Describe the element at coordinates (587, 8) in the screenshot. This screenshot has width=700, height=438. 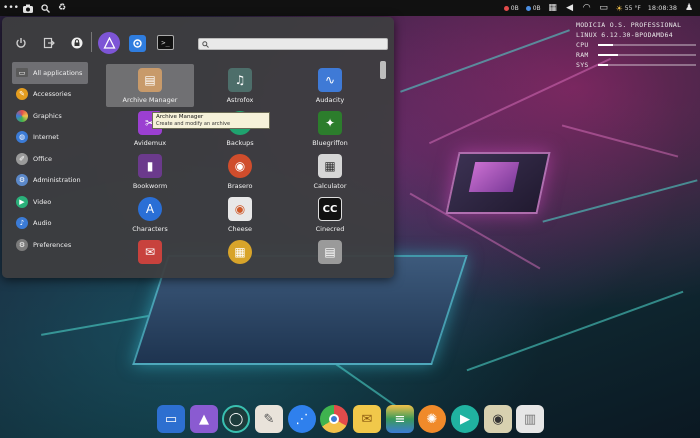
I see `wifi-icon: ◠` at that location.